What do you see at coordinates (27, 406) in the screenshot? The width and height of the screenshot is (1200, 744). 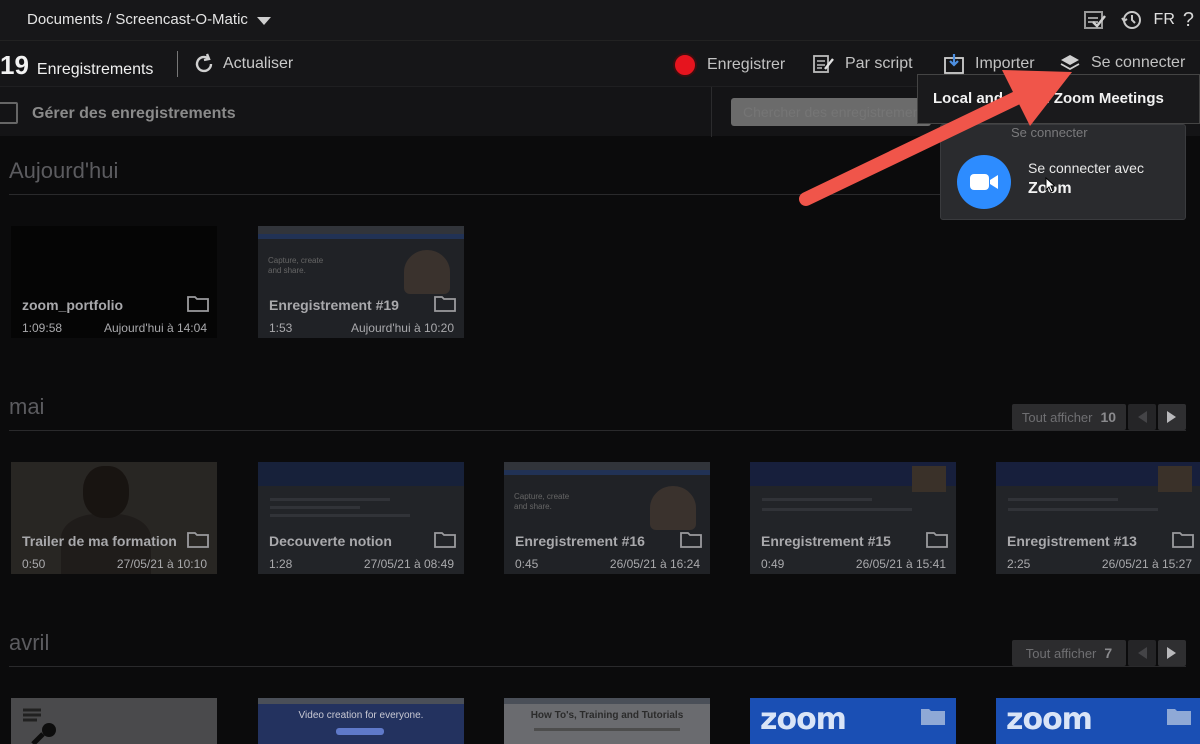 I see `section-title-may: mai` at bounding box center [27, 406].